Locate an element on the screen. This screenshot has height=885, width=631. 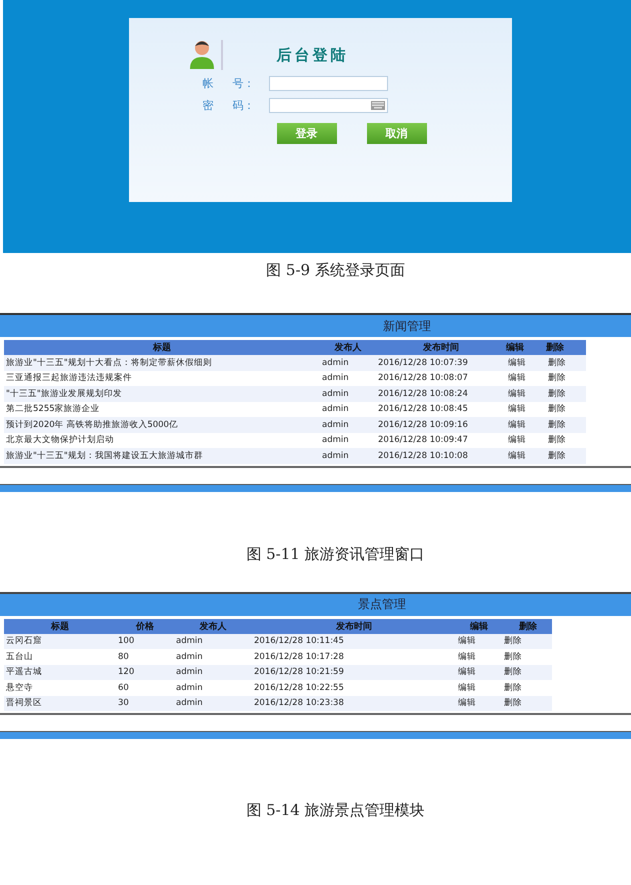
table-cell-text: 80 is located at coordinates (123, 657).